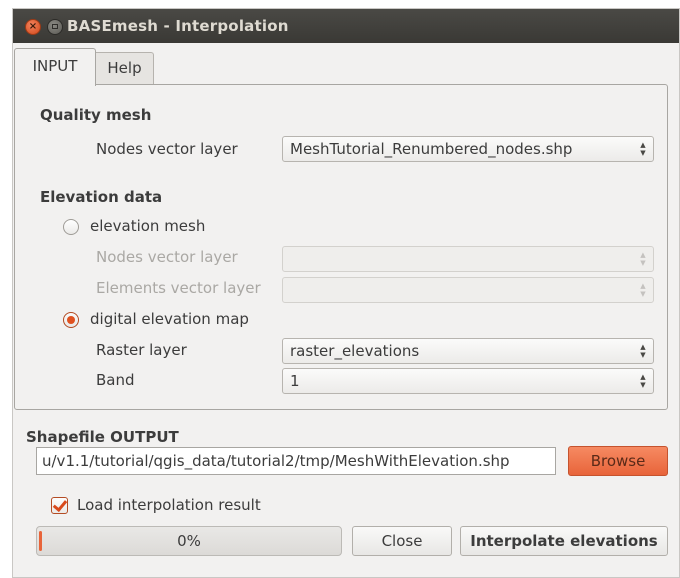  What do you see at coordinates (346, 26) in the screenshot?
I see `title-bar: × BASEmesh - Interpolation` at bounding box center [346, 26].